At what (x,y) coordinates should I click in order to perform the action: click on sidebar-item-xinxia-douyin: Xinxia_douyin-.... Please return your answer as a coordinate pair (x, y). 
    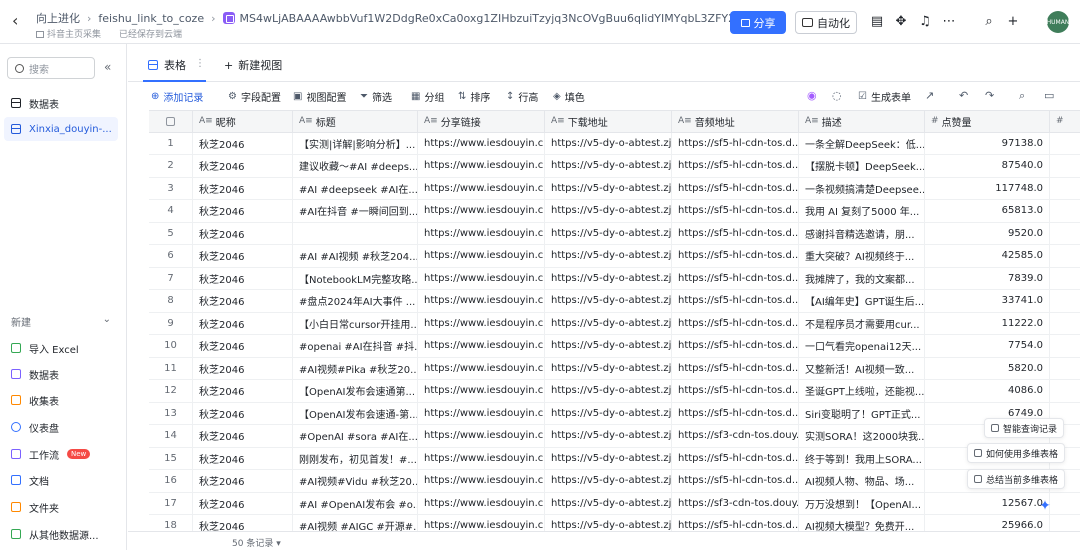
    Looking at the image, I should click on (61, 129).